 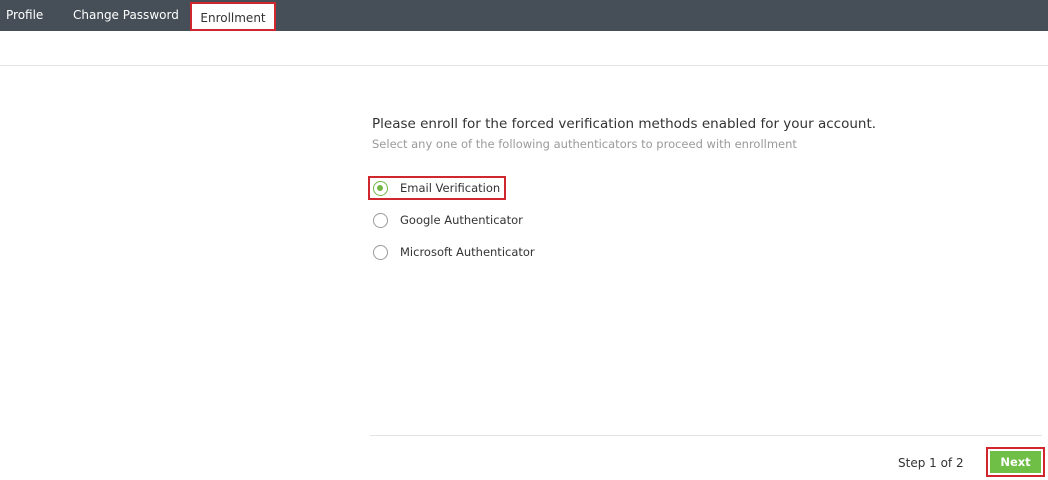 What do you see at coordinates (126, 15) in the screenshot?
I see `tab-change-password: Change Password` at bounding box center [126, 15].